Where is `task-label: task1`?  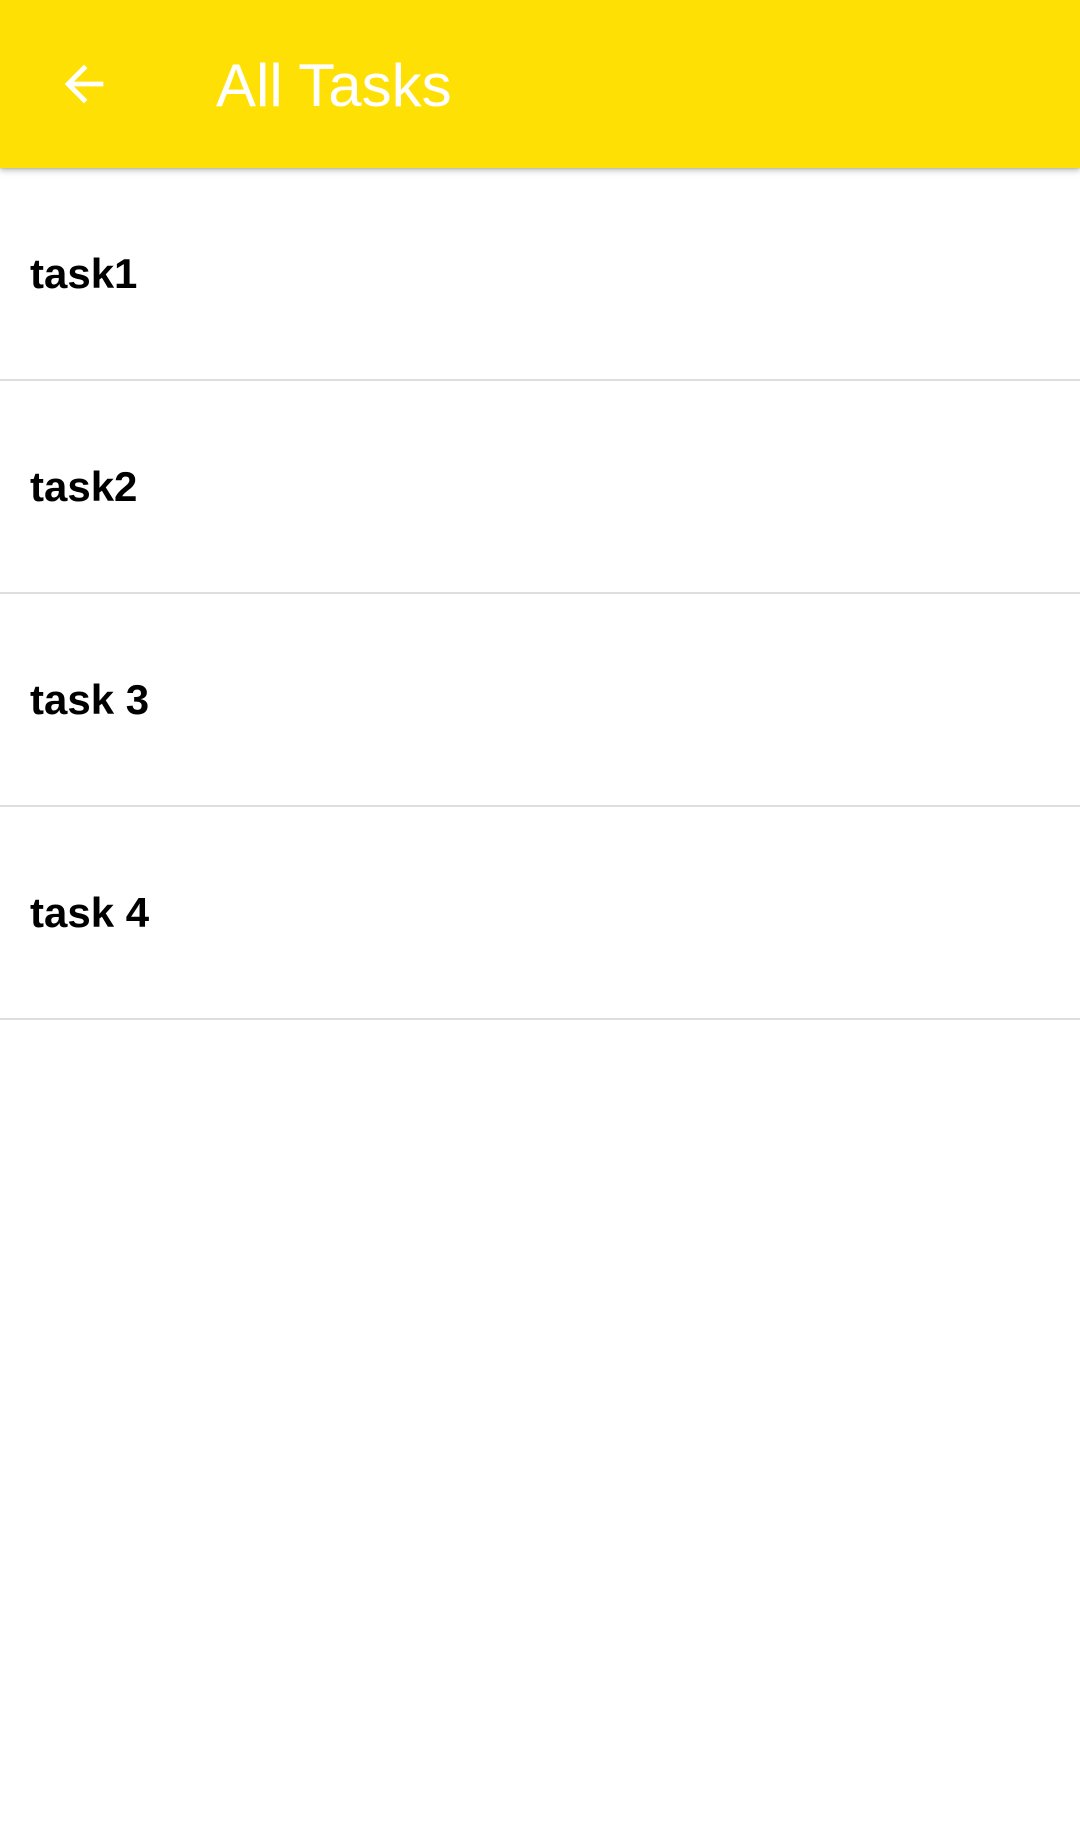 task-label: task1 is located at coordinates (84, 273).